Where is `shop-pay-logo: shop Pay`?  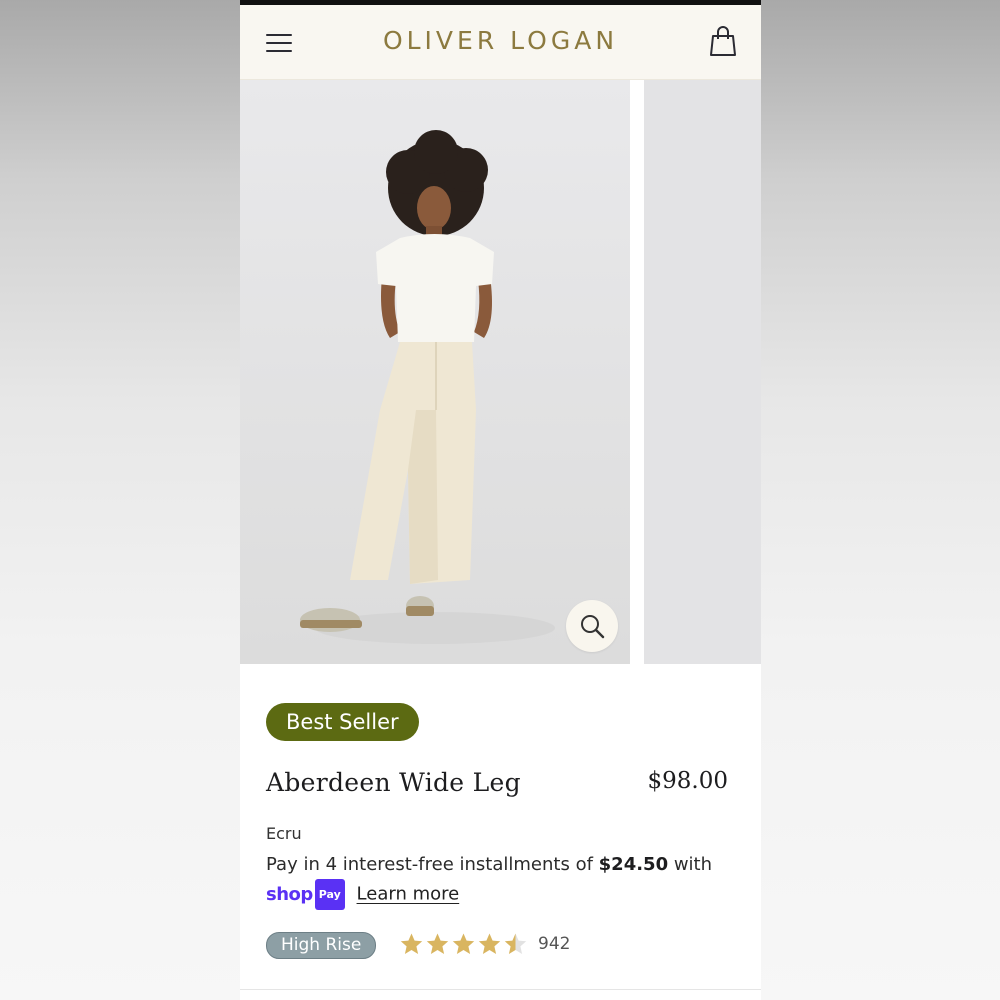 shop-pay-logo: shop Pay is located at coordinates (305, 894).